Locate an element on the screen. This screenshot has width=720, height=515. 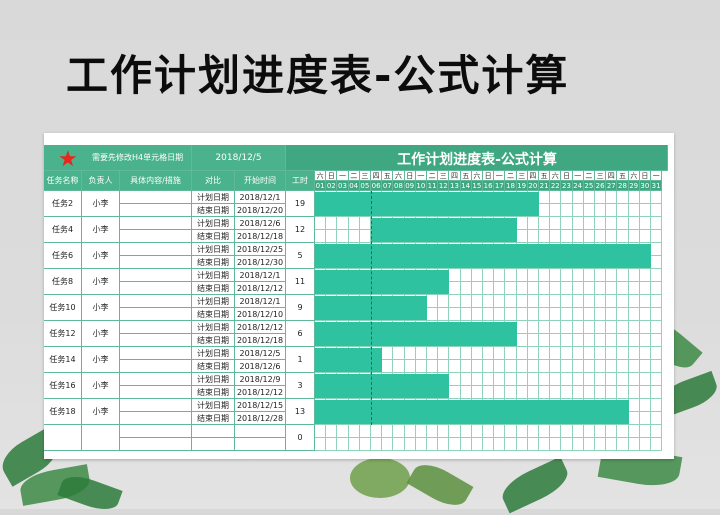
hours-cell: 6 is located at coordinates (300, 334).